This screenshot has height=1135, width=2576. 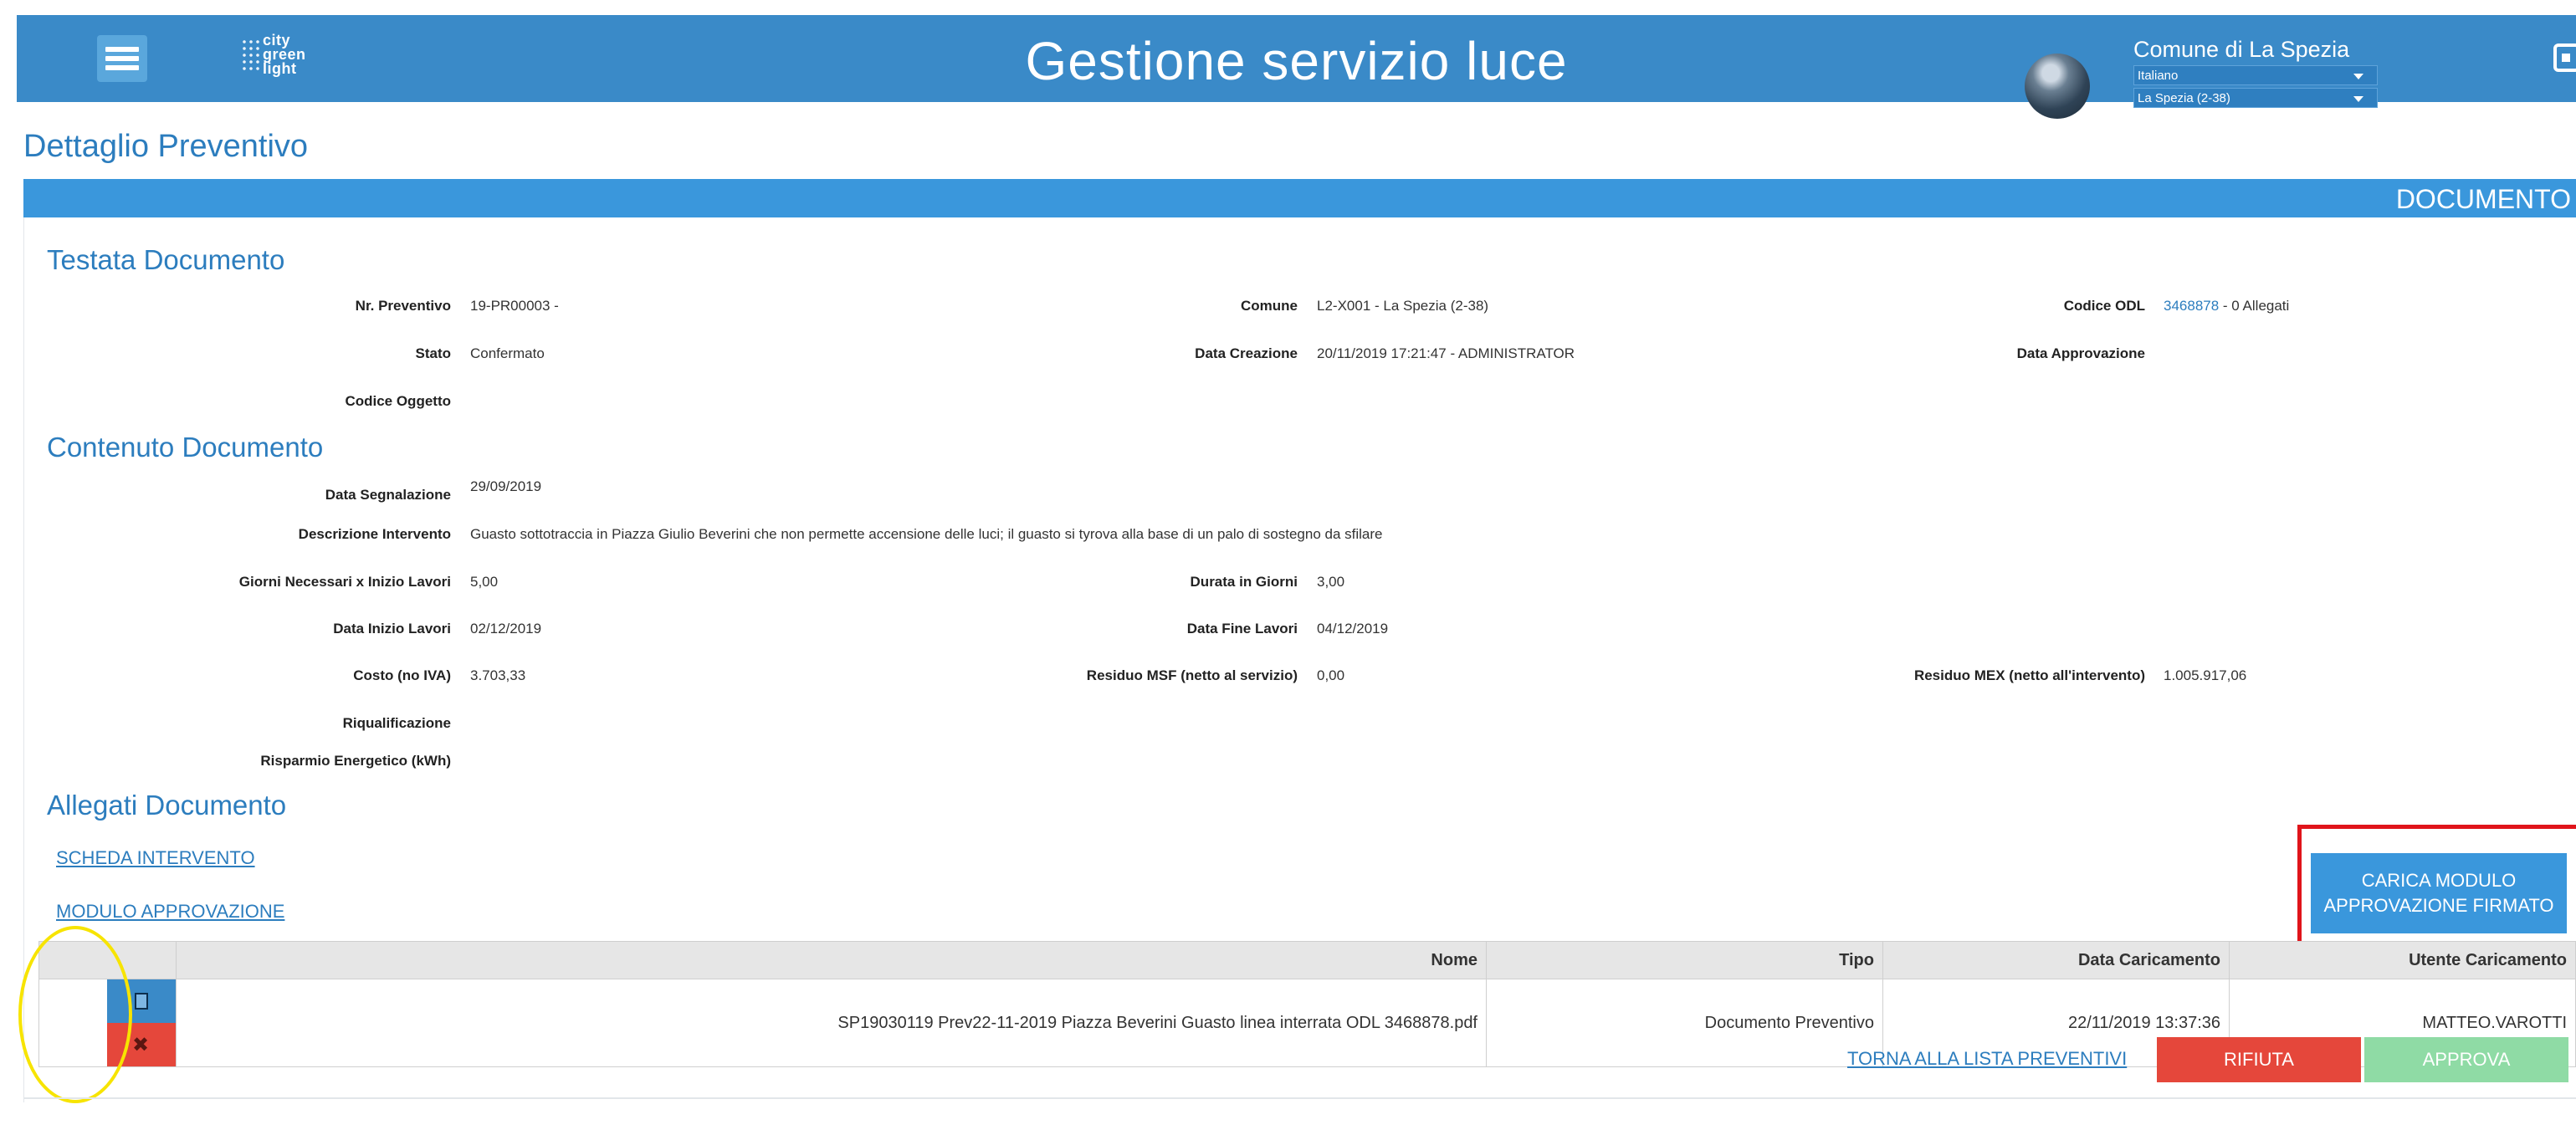 I want to click on location-select-value: La Spezia (2-38), so click(x=2184, y=98).